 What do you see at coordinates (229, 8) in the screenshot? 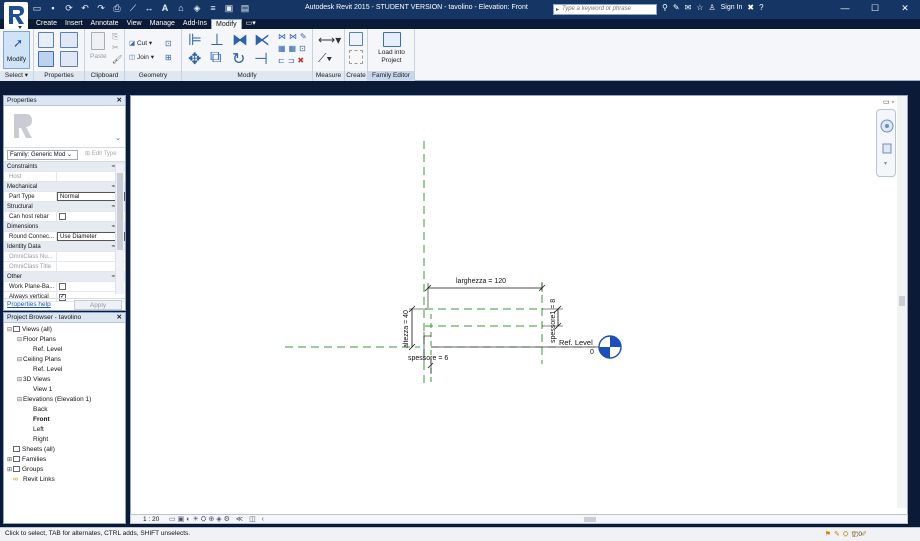
I see `close-hidden-icon: ▣` at bounding box center [229, 8].